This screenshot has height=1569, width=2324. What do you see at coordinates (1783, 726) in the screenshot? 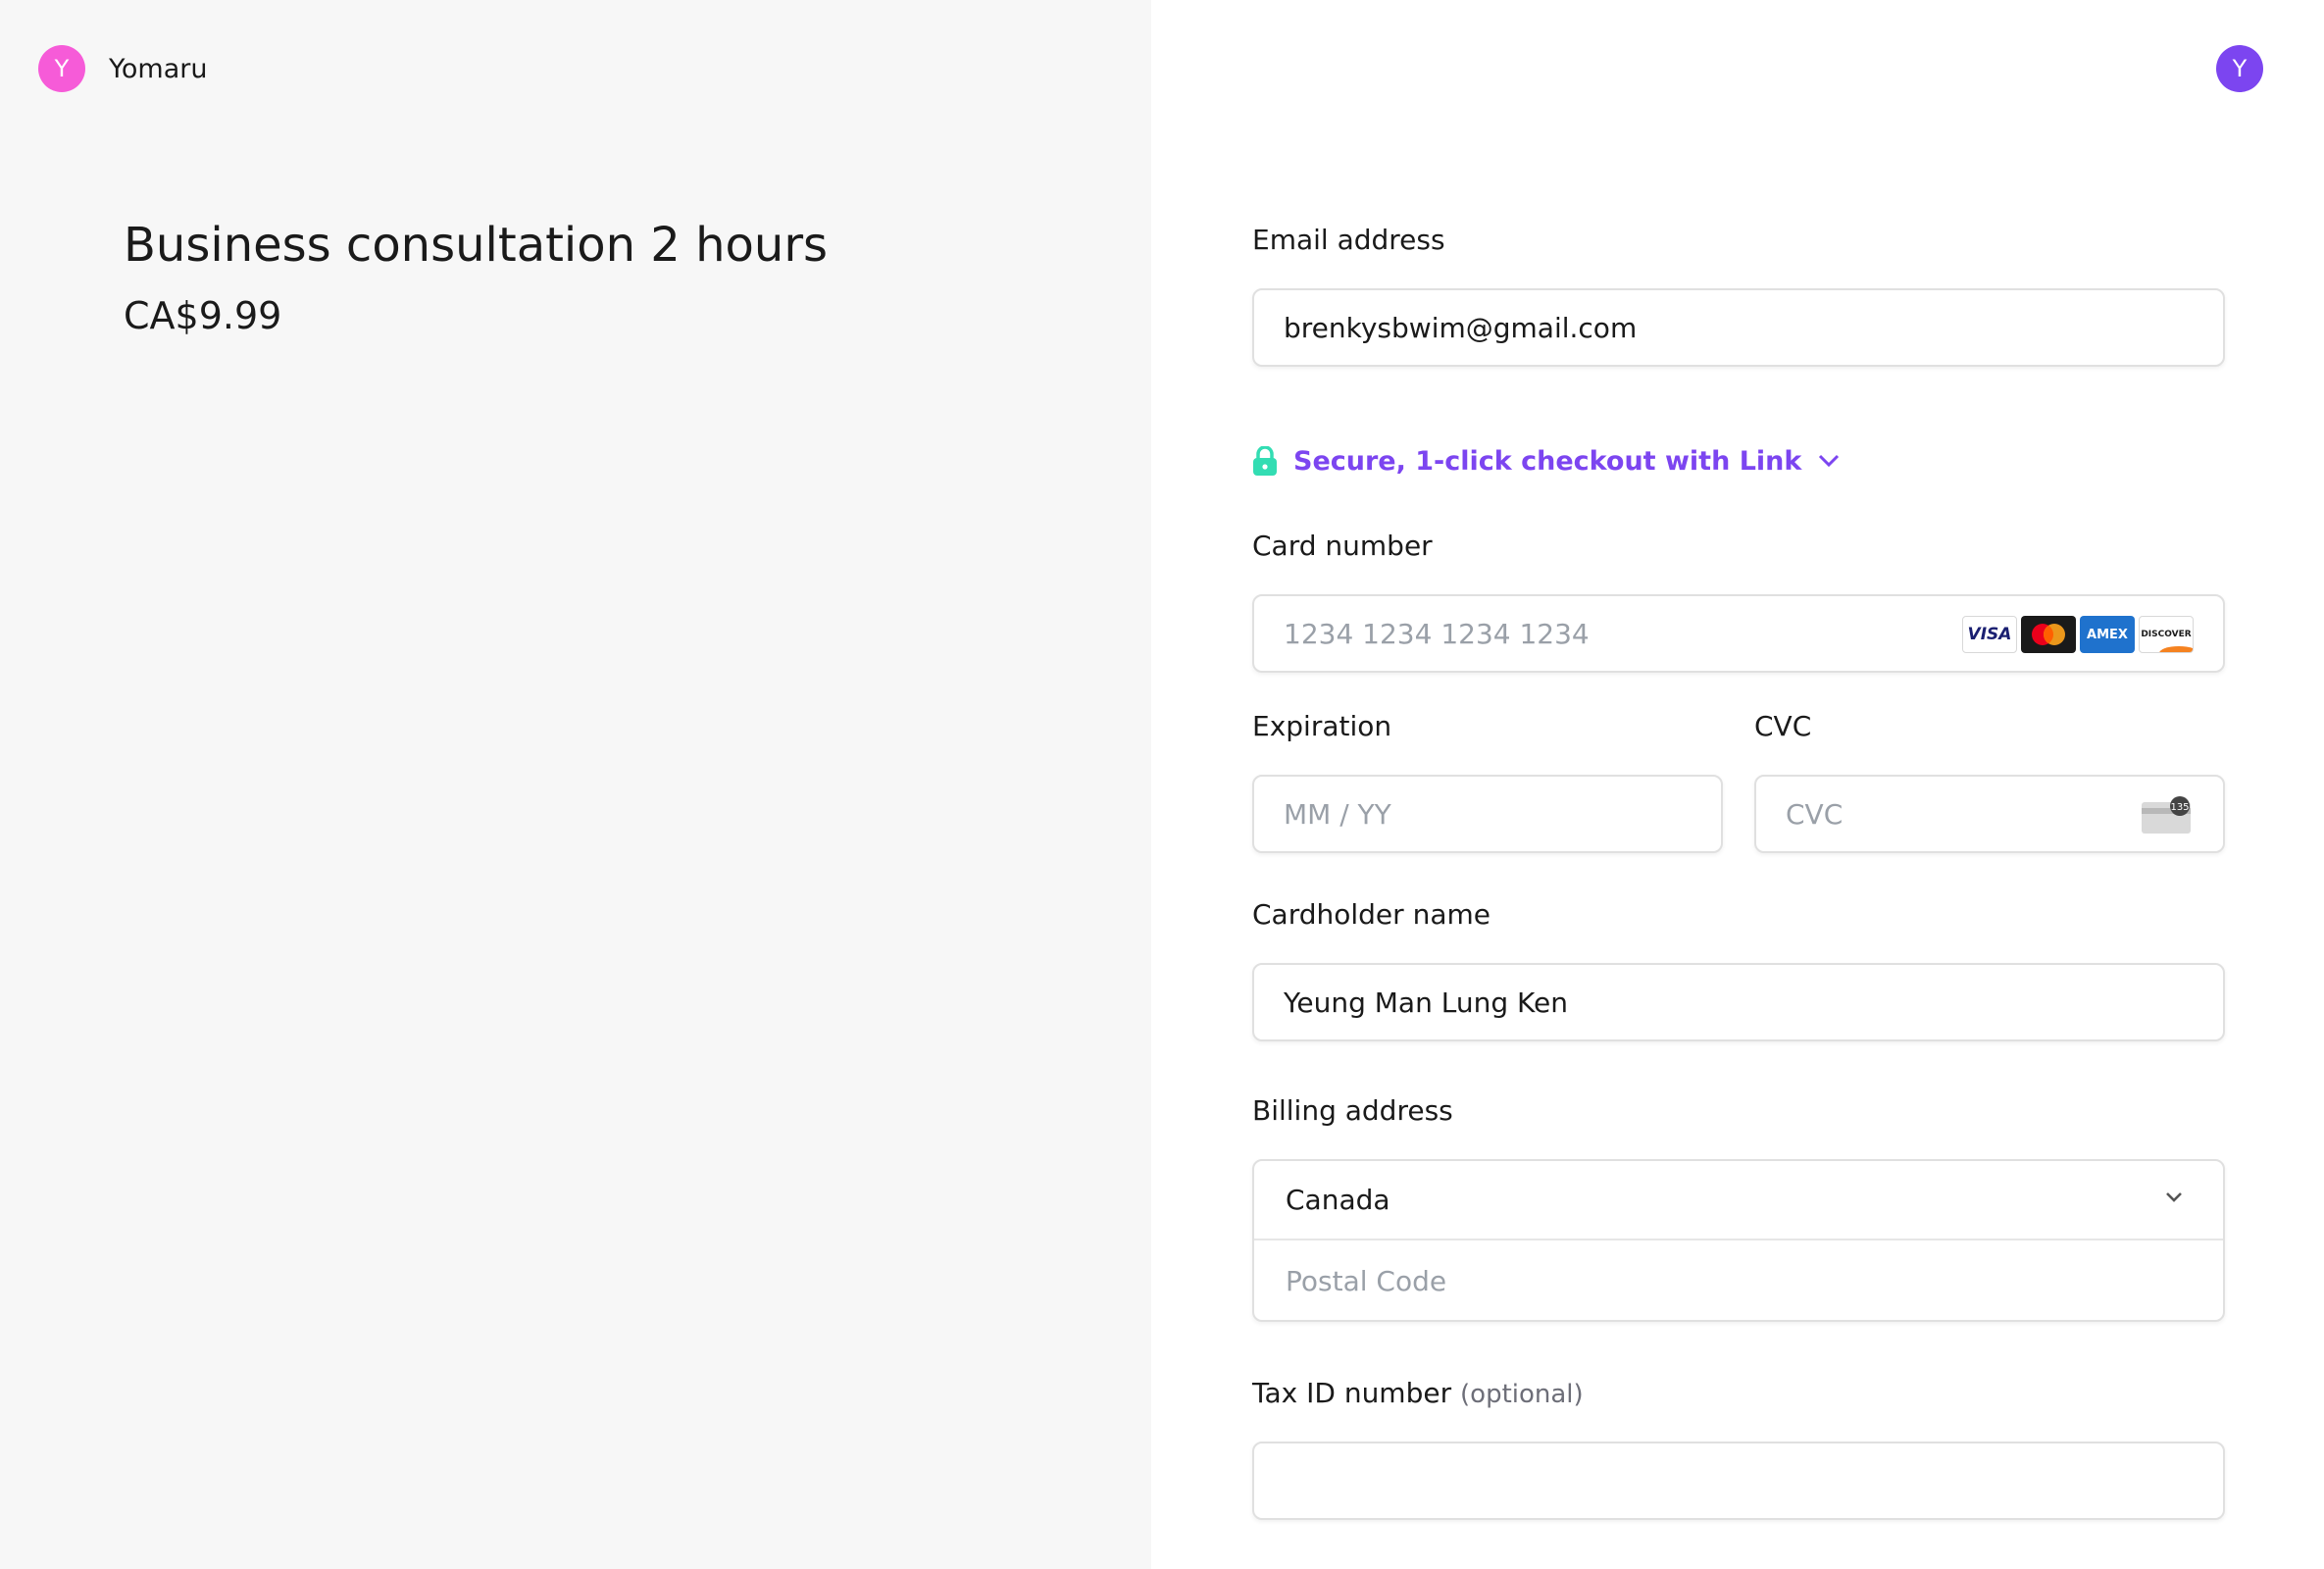
I see `cvc-label: CVC` at bounding box center [1783, 726].